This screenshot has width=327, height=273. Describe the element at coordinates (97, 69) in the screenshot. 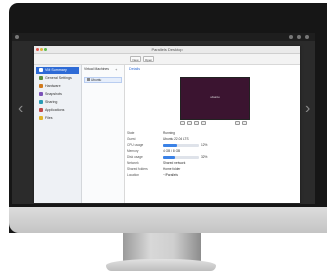

I see `vm-list-header: Virtual Machines` at that location.